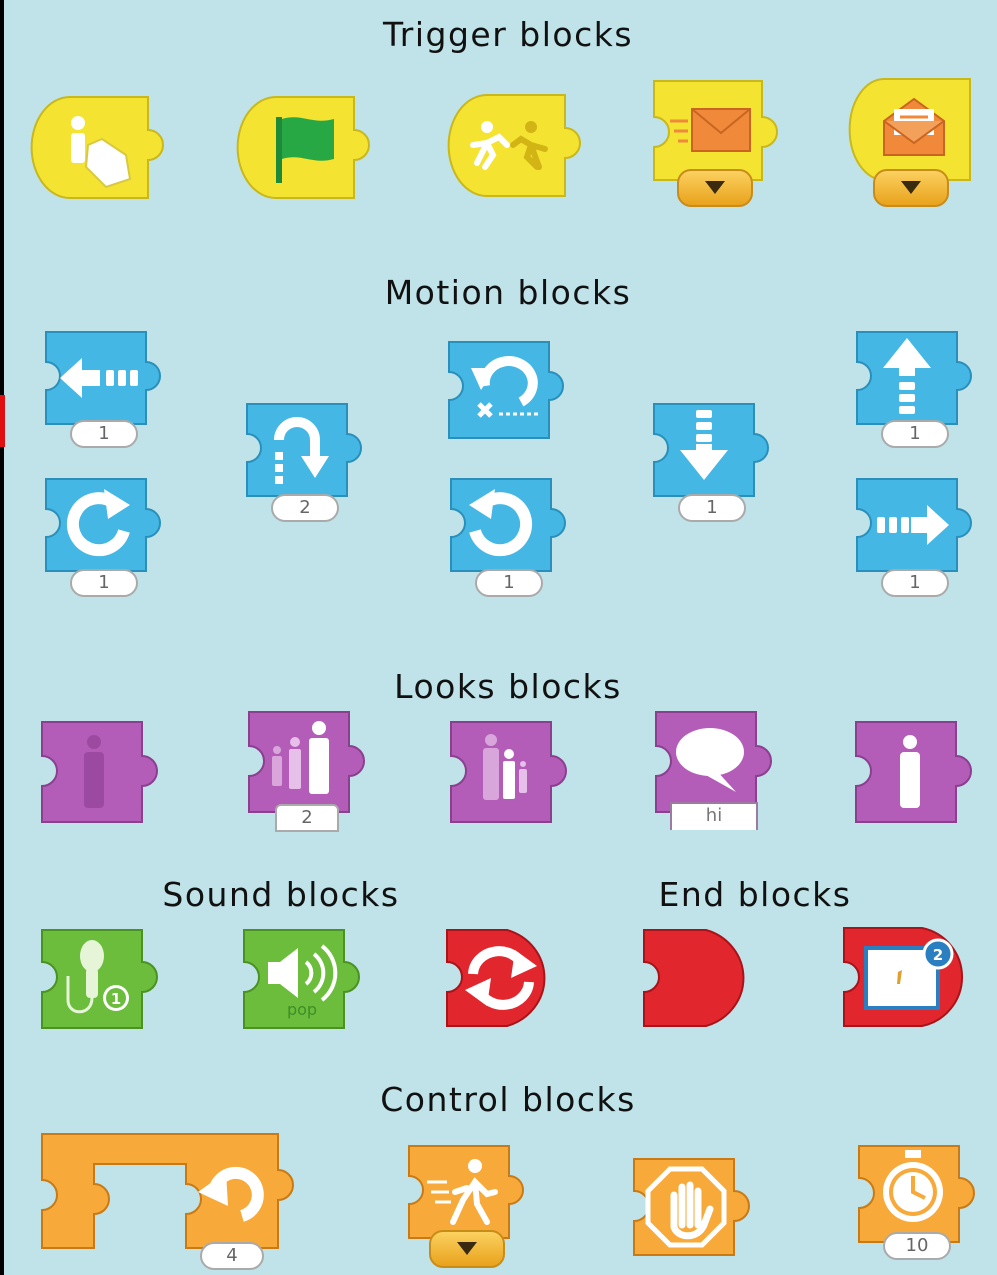 This screenshot has width=997, height=1275. What do you see at coordinates (467, 1205) in the screenshot?
I see `set-speed-block` at bounding box center [467, 1205].